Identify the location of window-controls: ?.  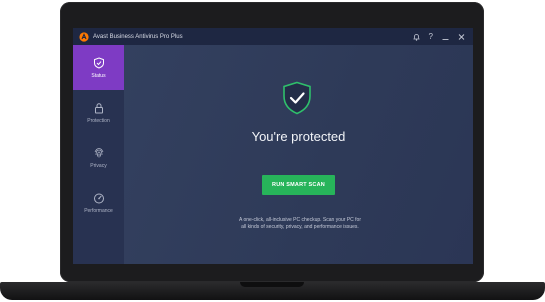
(438, 36).